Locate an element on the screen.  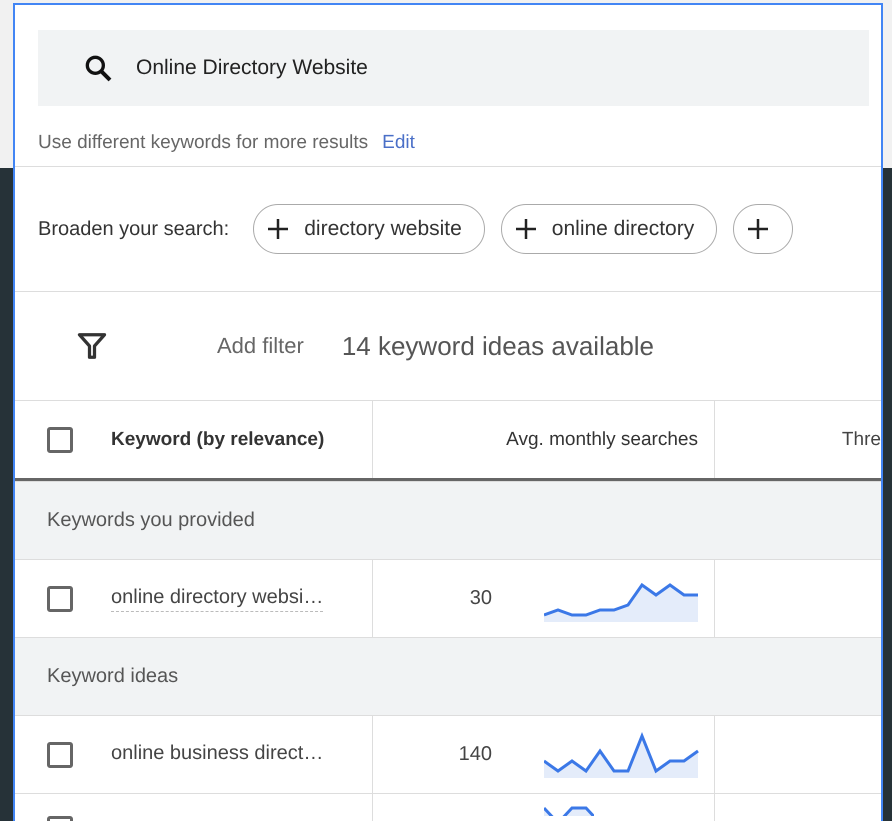
broaden-label: Broaden your search: is located at coordinates (134, 229).